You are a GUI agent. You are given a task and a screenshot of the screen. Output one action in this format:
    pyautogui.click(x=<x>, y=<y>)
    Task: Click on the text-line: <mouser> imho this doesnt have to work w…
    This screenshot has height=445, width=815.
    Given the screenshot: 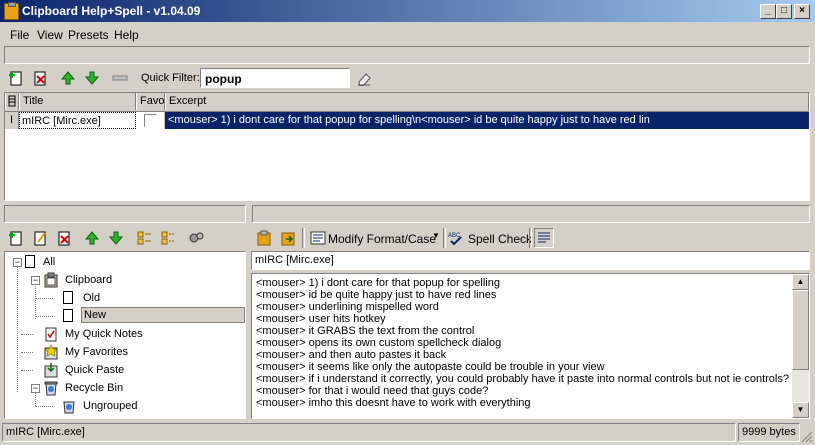 What is the action you would take?
    pyautogui.click(x=393, y=403)
    